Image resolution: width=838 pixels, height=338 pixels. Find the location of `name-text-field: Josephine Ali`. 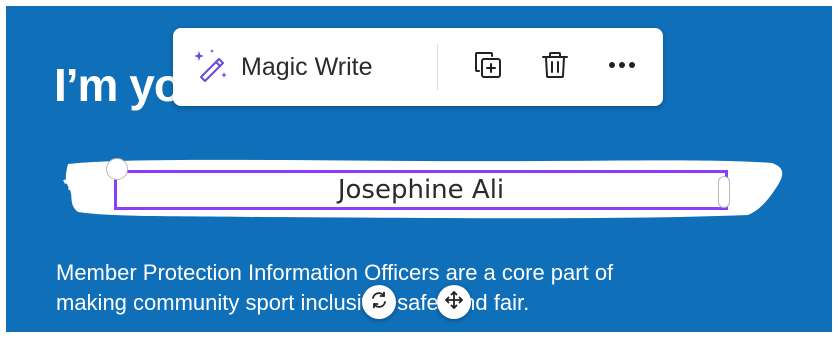

name-text-field: Josephine Ali is located at coordinates (421, 190).